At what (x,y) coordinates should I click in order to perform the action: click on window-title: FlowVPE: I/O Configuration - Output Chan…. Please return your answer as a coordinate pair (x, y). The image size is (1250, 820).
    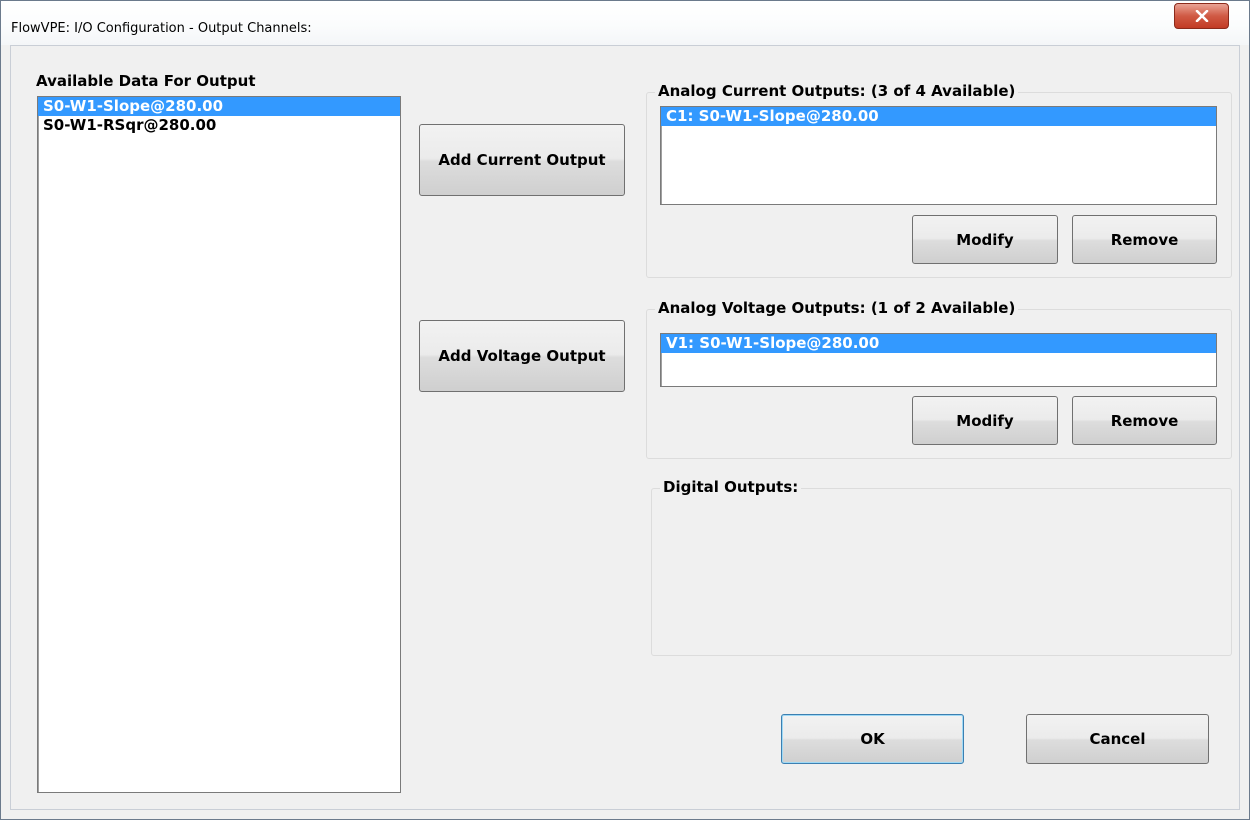
    Looking at the image, I should click on (161, 28).